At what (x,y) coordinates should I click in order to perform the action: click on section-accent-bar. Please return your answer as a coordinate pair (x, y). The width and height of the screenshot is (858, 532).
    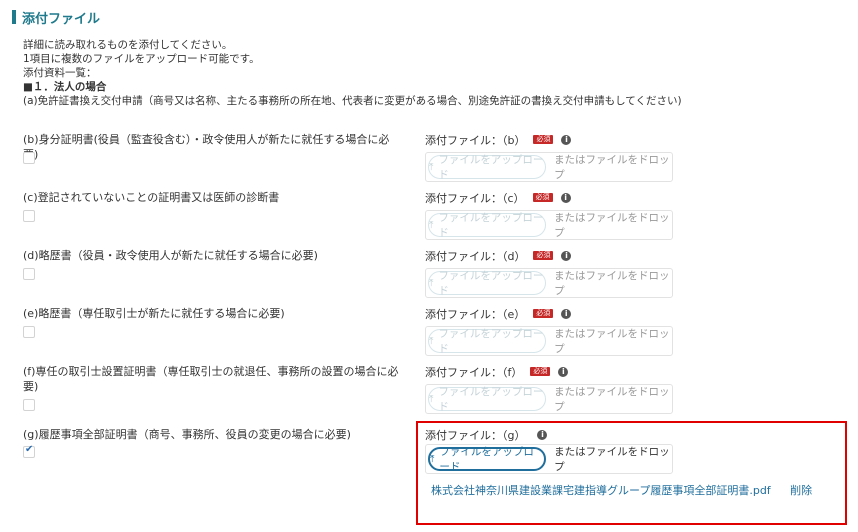
    Looking at the image, I should click on (14, 17).